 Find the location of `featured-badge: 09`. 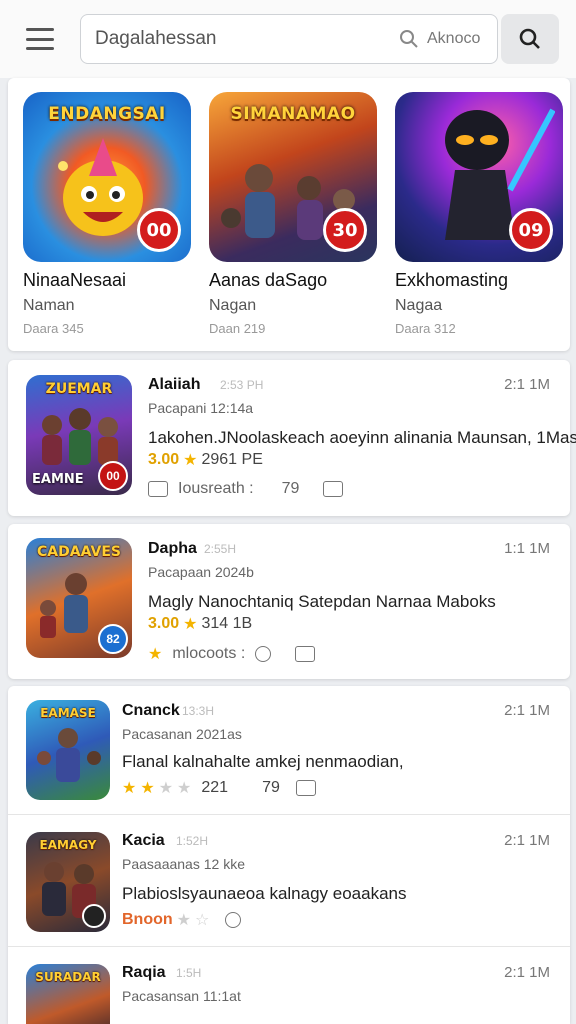

featured-badge: 09 is located at coordinates (531, 230).